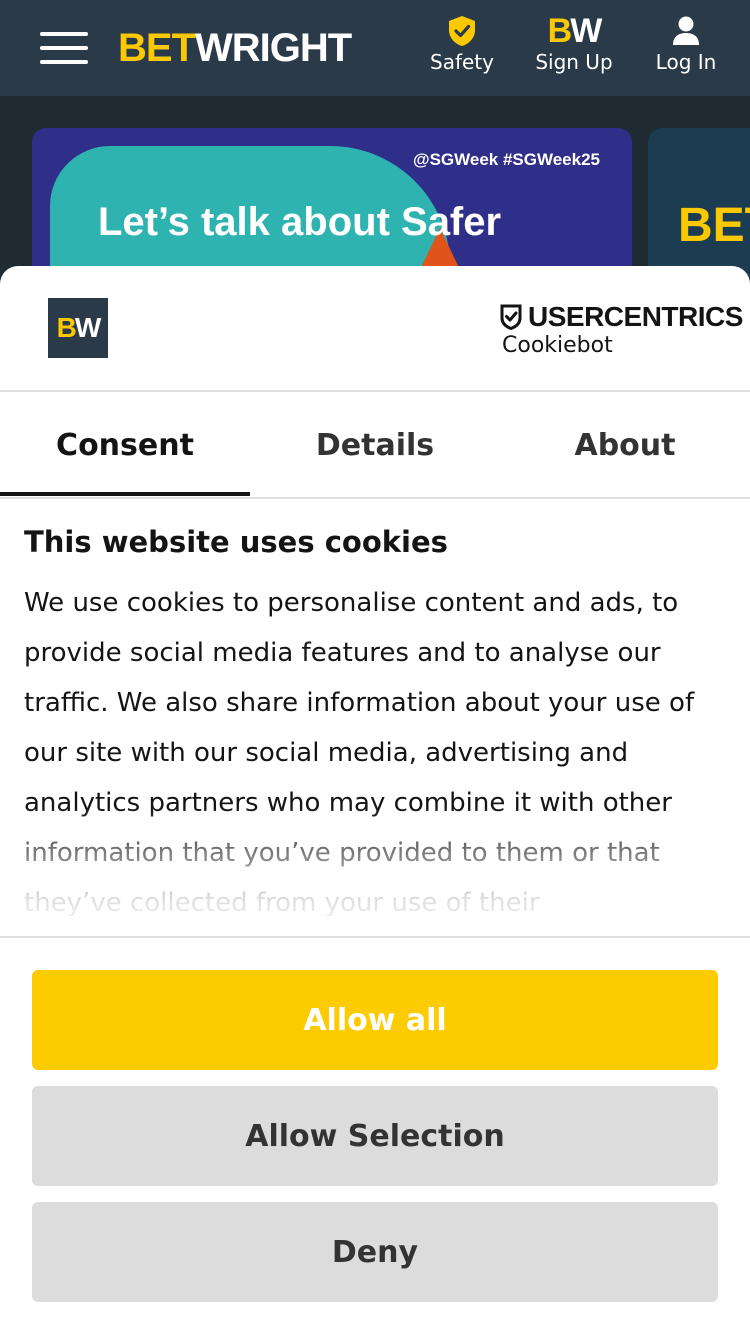 This screenshot has height=1334, width=750. I want to click on consent-tabs: Consent Details About, so click(375, 445).